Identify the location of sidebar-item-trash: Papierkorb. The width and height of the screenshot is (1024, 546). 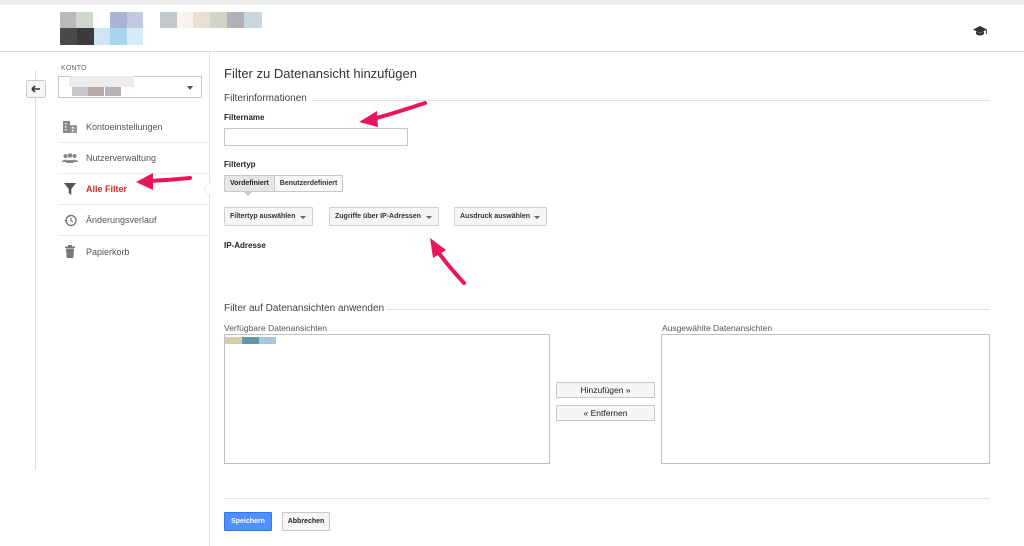
(134, 251).